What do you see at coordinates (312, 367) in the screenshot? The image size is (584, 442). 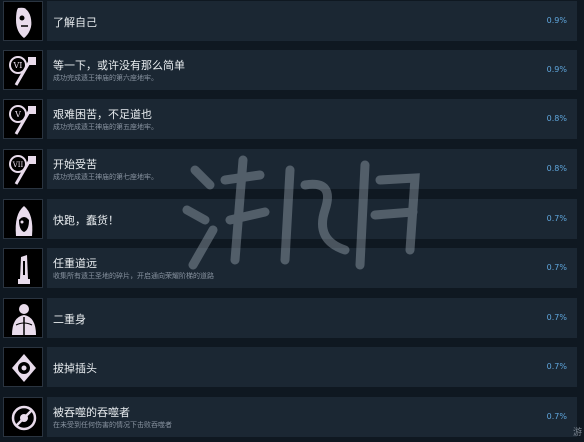 I see `achievement-panel: 拔掉插头 0.7%` at bounding box center [312, 367].